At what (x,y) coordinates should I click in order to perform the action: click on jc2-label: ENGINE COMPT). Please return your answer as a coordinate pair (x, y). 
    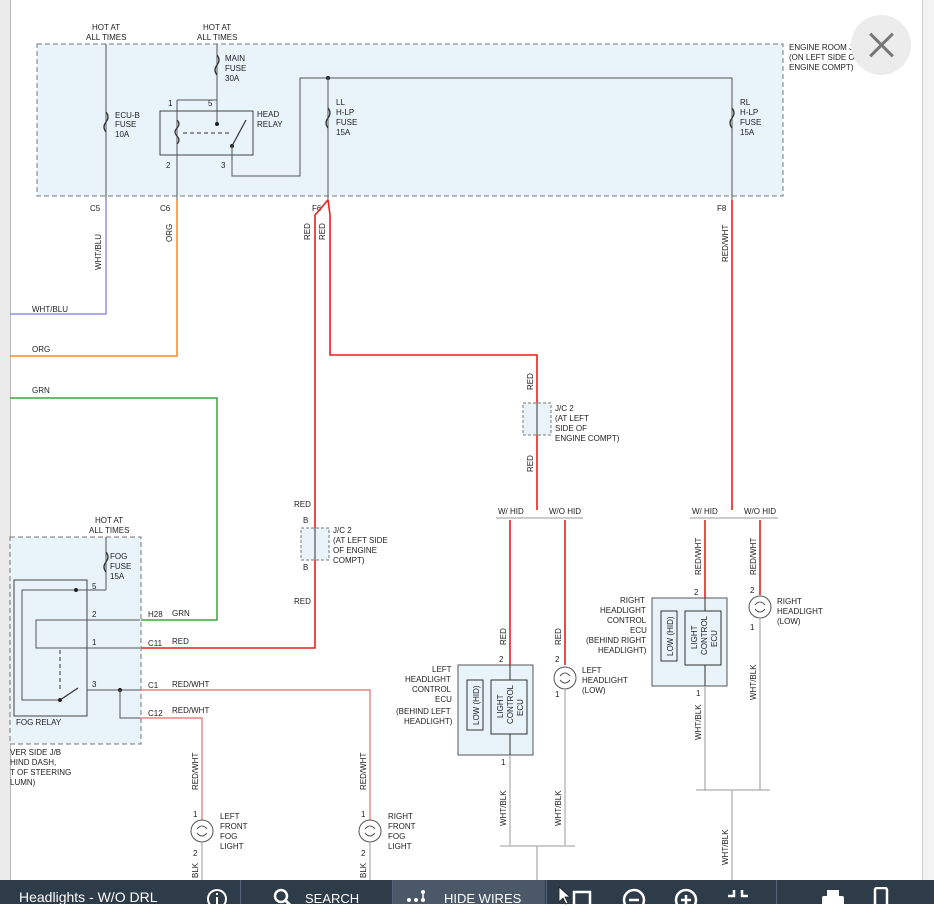
    Looking at the image, I should click on (587, 438).